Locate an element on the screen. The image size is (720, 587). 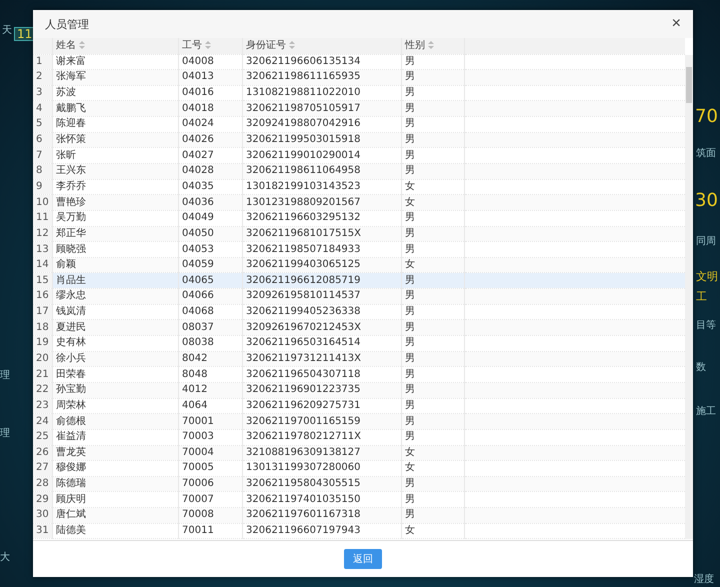
table-cell: 04027 is located at coordinates (198, 155).